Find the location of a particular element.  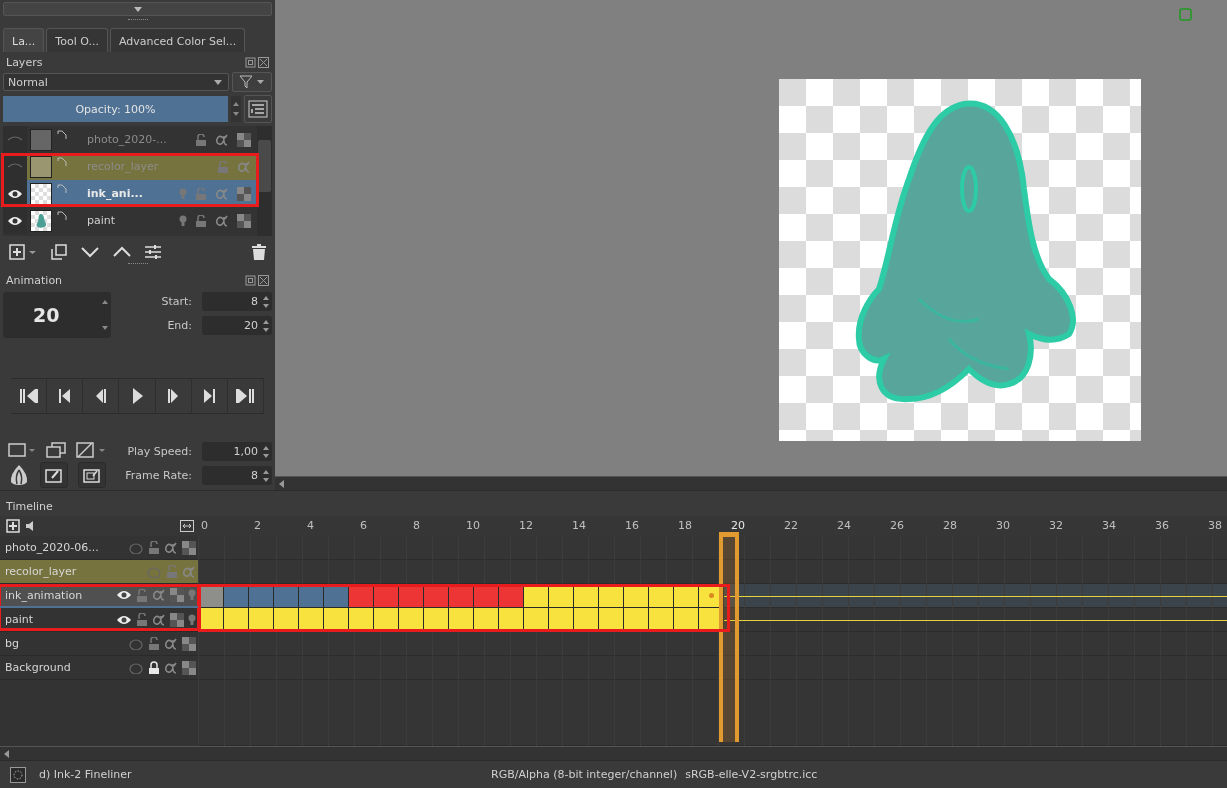

drop-frames-icon is located at coordinates (91, 450).